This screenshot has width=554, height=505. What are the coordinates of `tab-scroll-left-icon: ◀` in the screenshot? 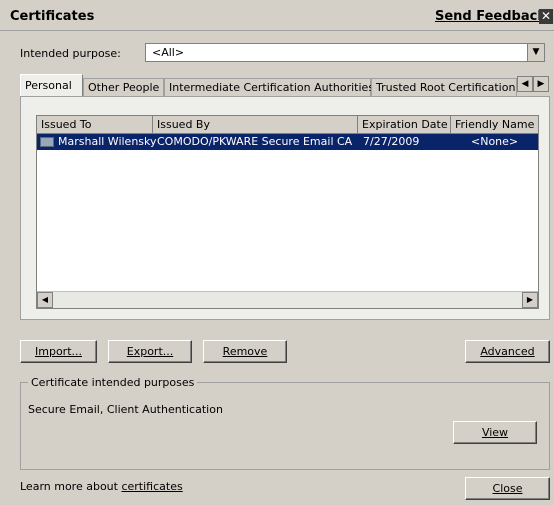 It's located at (525, 84).